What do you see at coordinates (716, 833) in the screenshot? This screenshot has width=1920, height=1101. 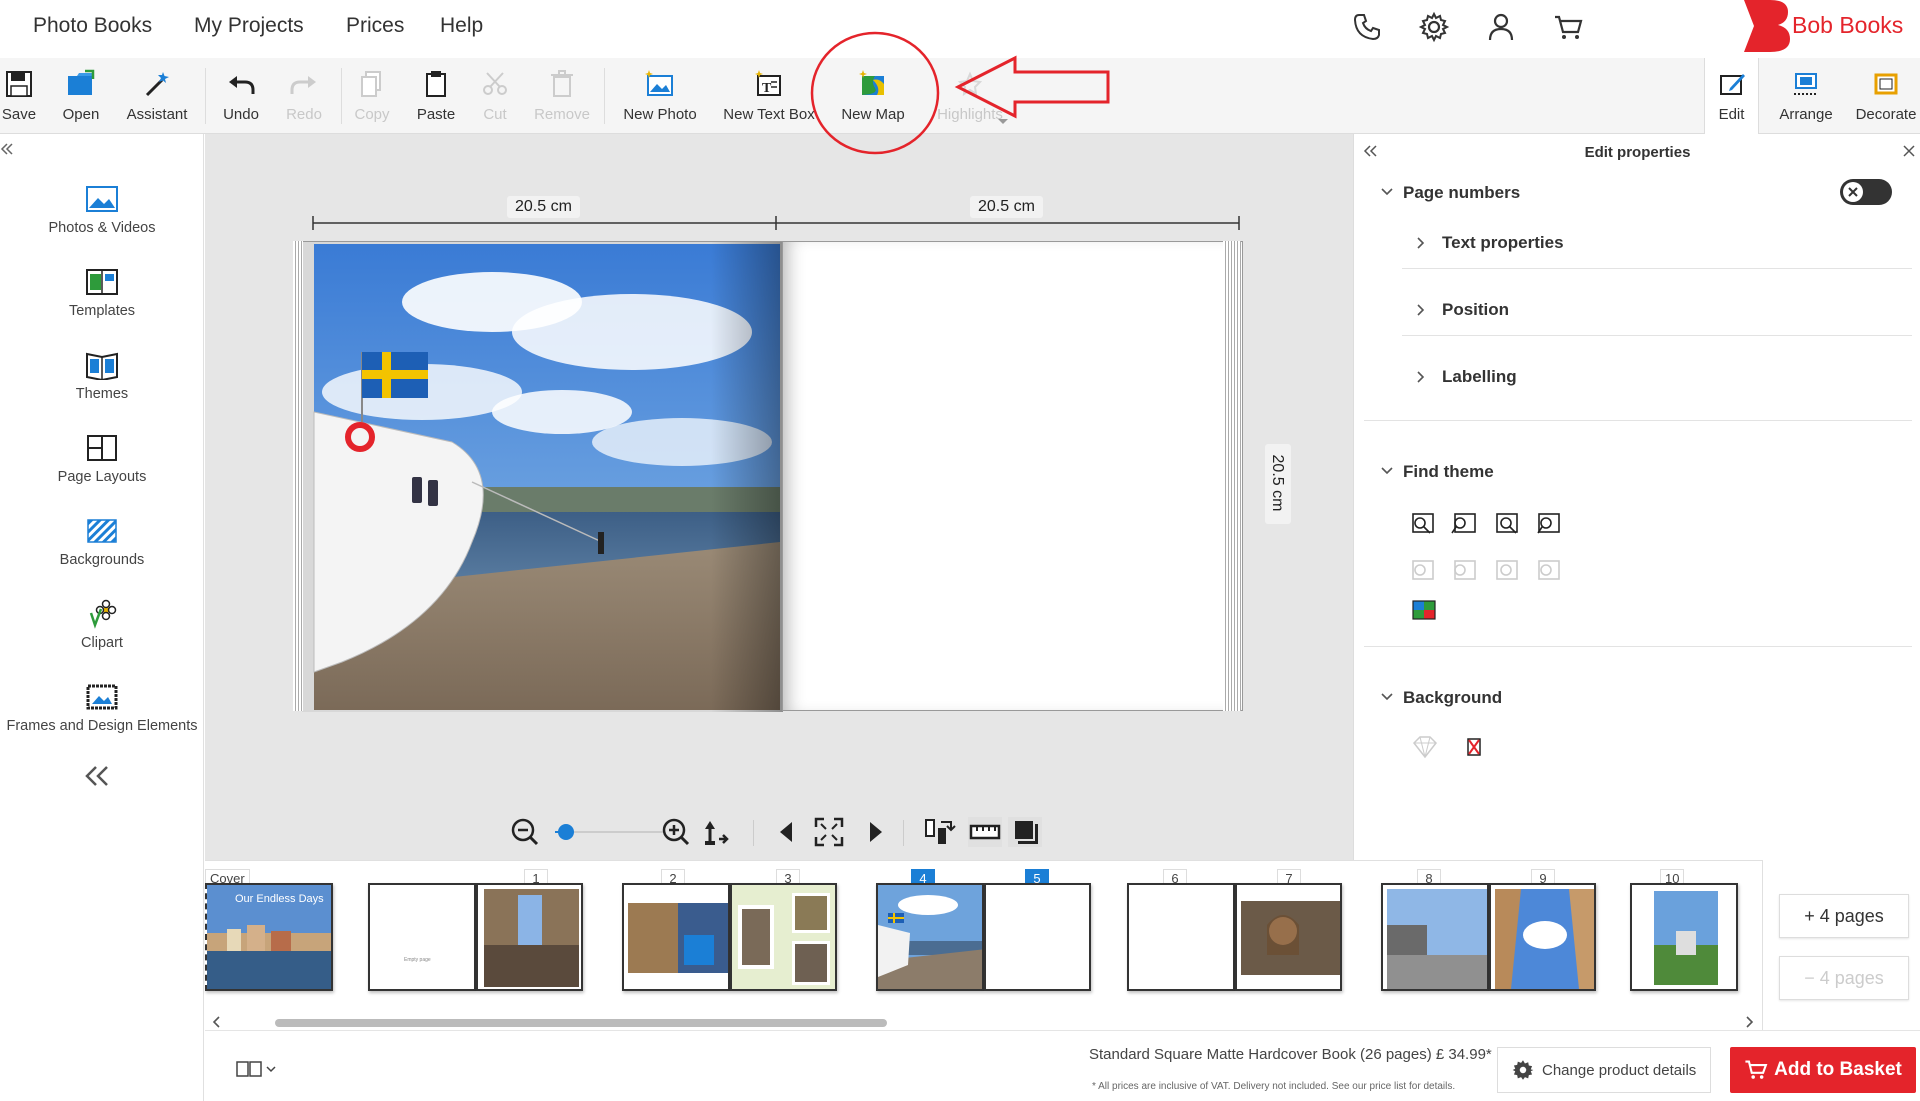 I see `fit-page-icon` at bounding box center [716, 833].